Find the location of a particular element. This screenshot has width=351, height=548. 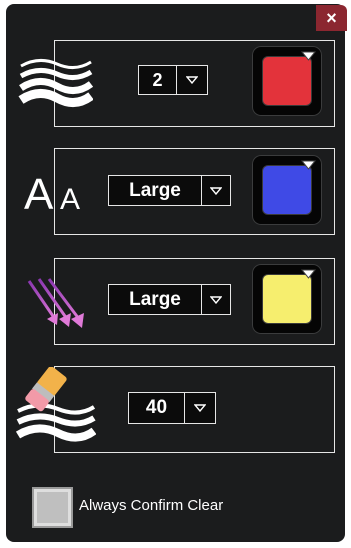

text-color-swatch is located at coordinates (287, 190).